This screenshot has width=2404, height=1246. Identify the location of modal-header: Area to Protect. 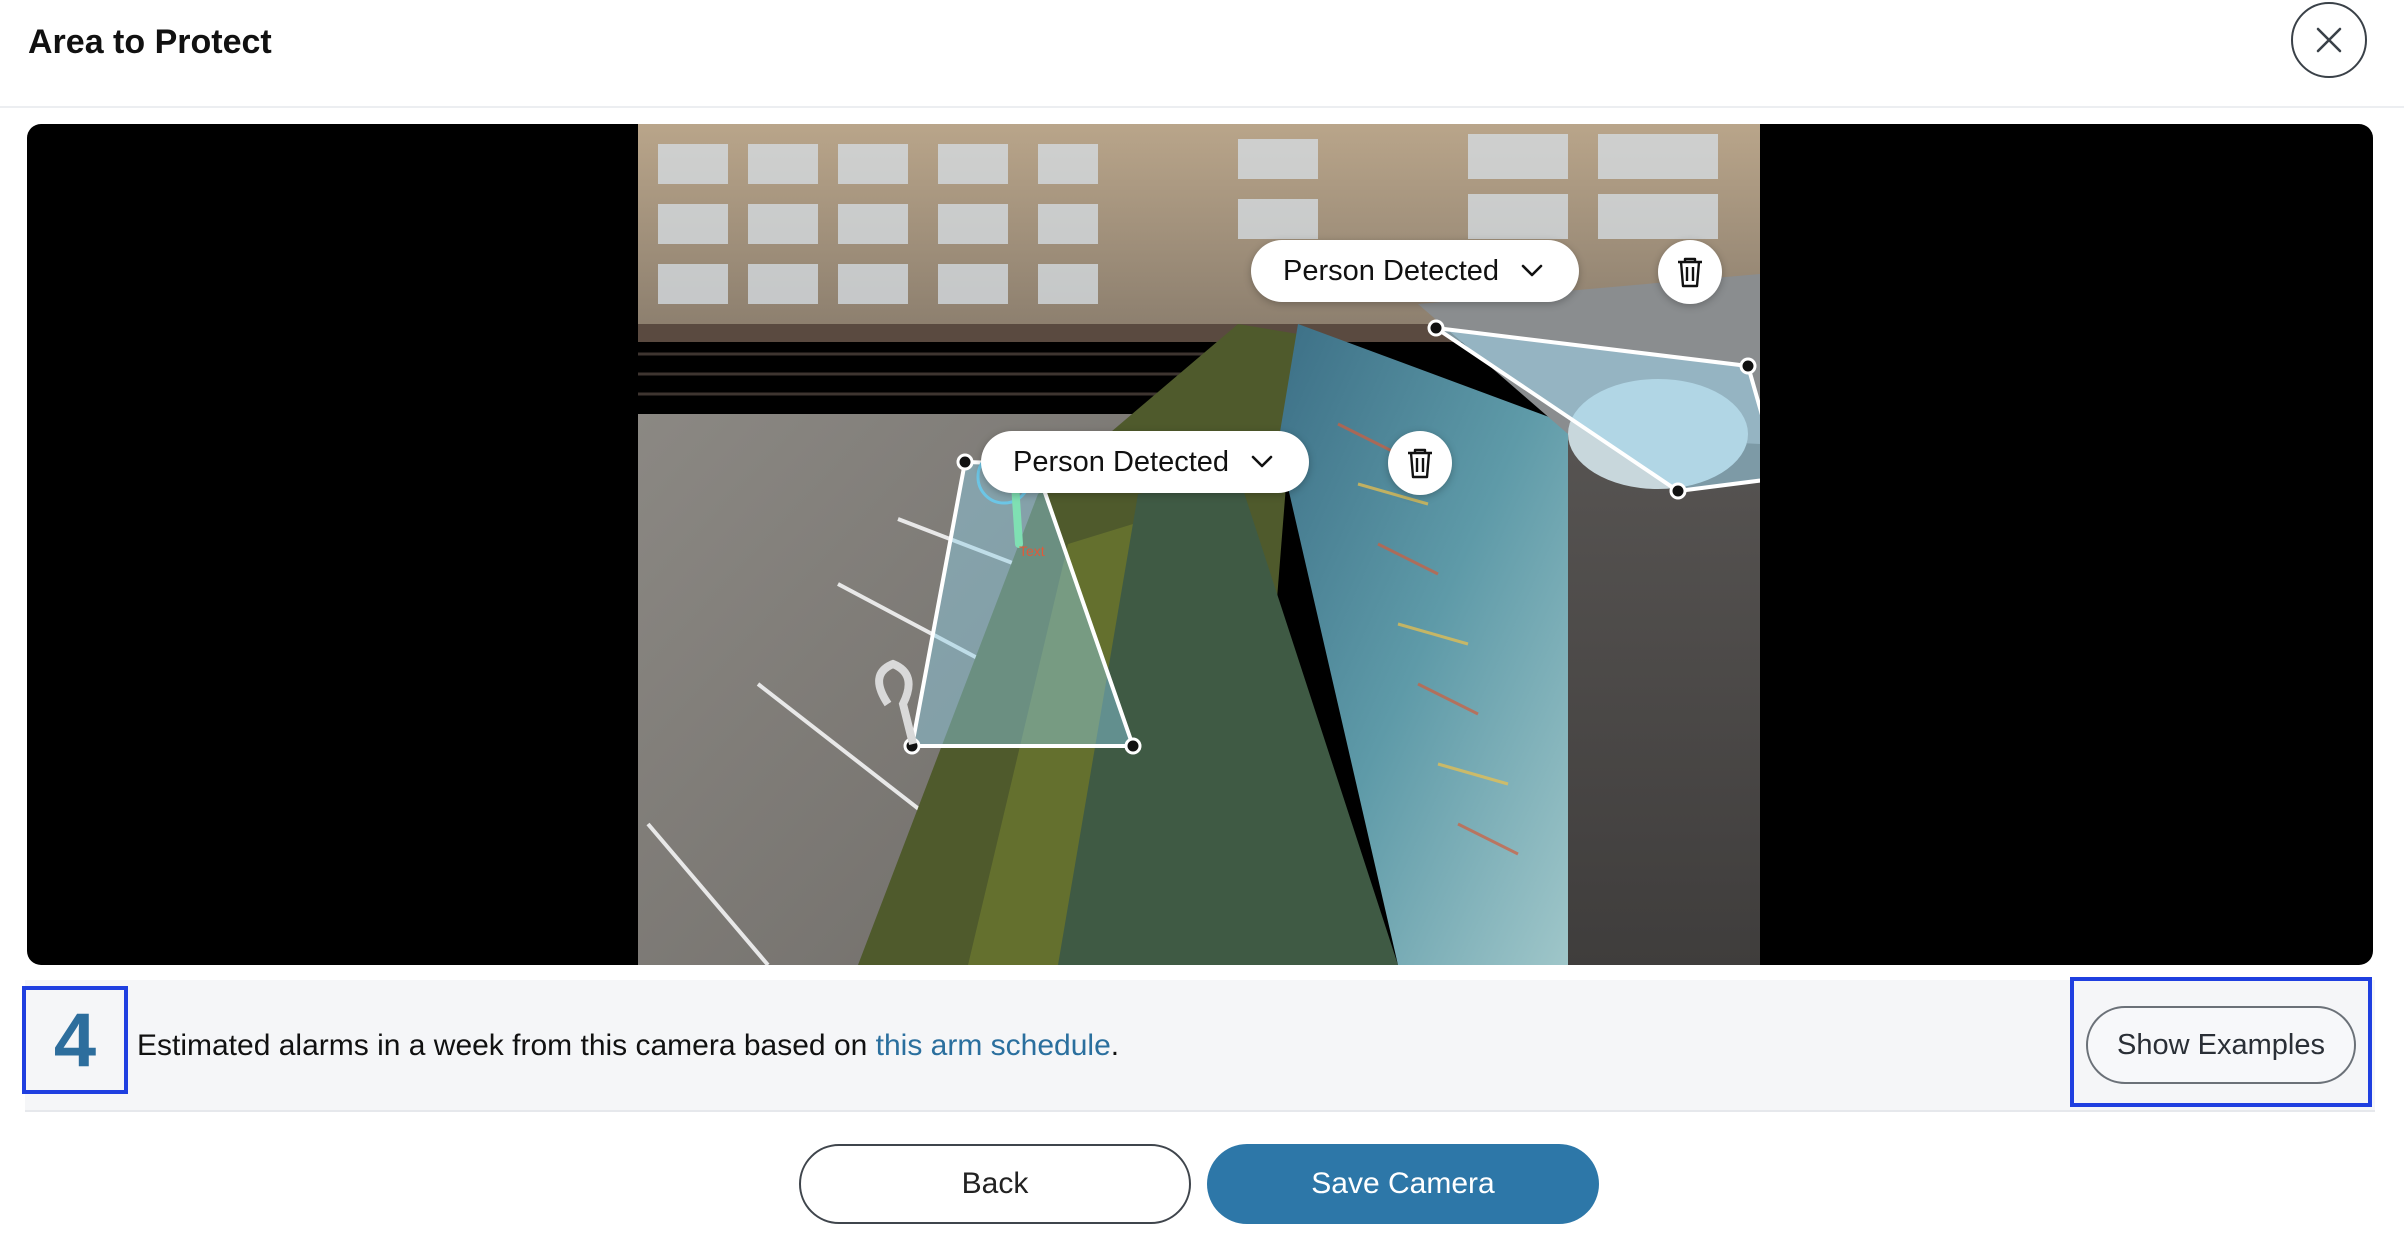
(1202, 54).